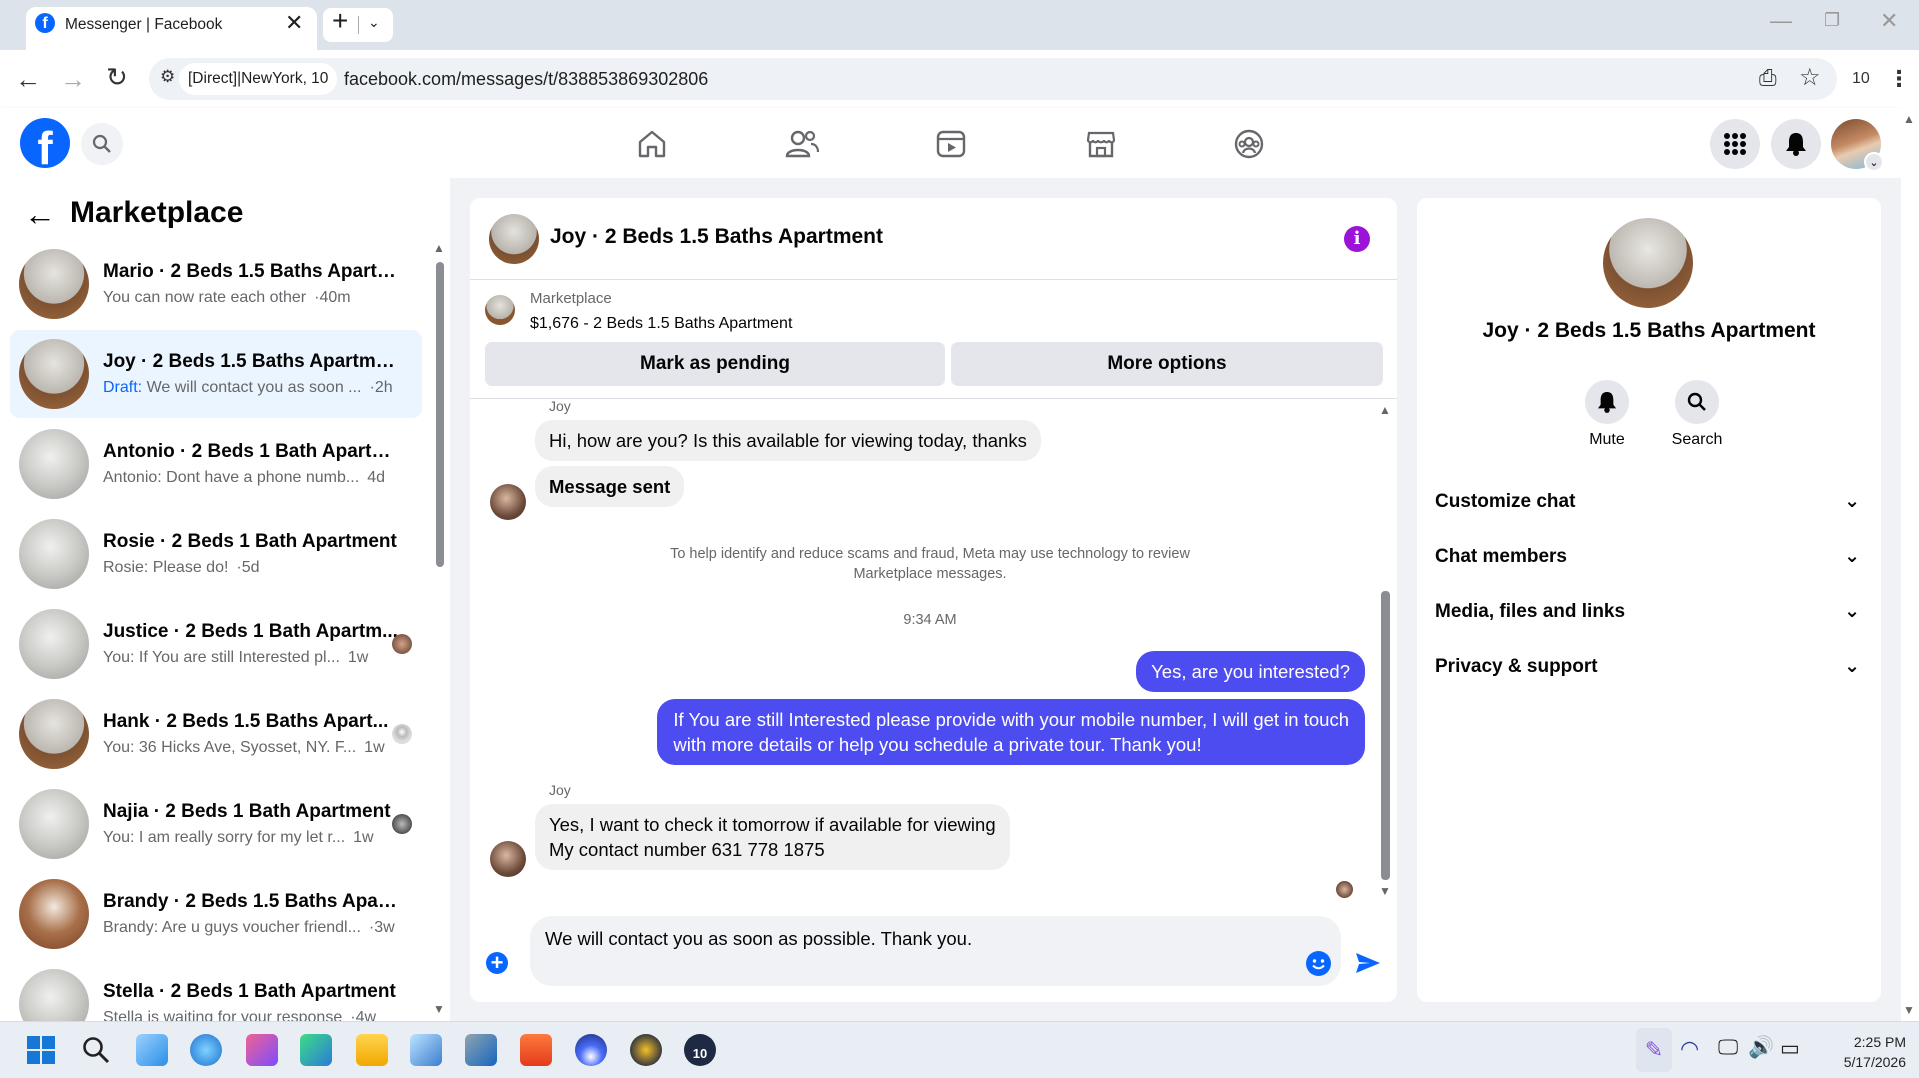 This screenshot has width=1919, height=1078. I want to click on reload-icon: ↻, so click(117, 77).